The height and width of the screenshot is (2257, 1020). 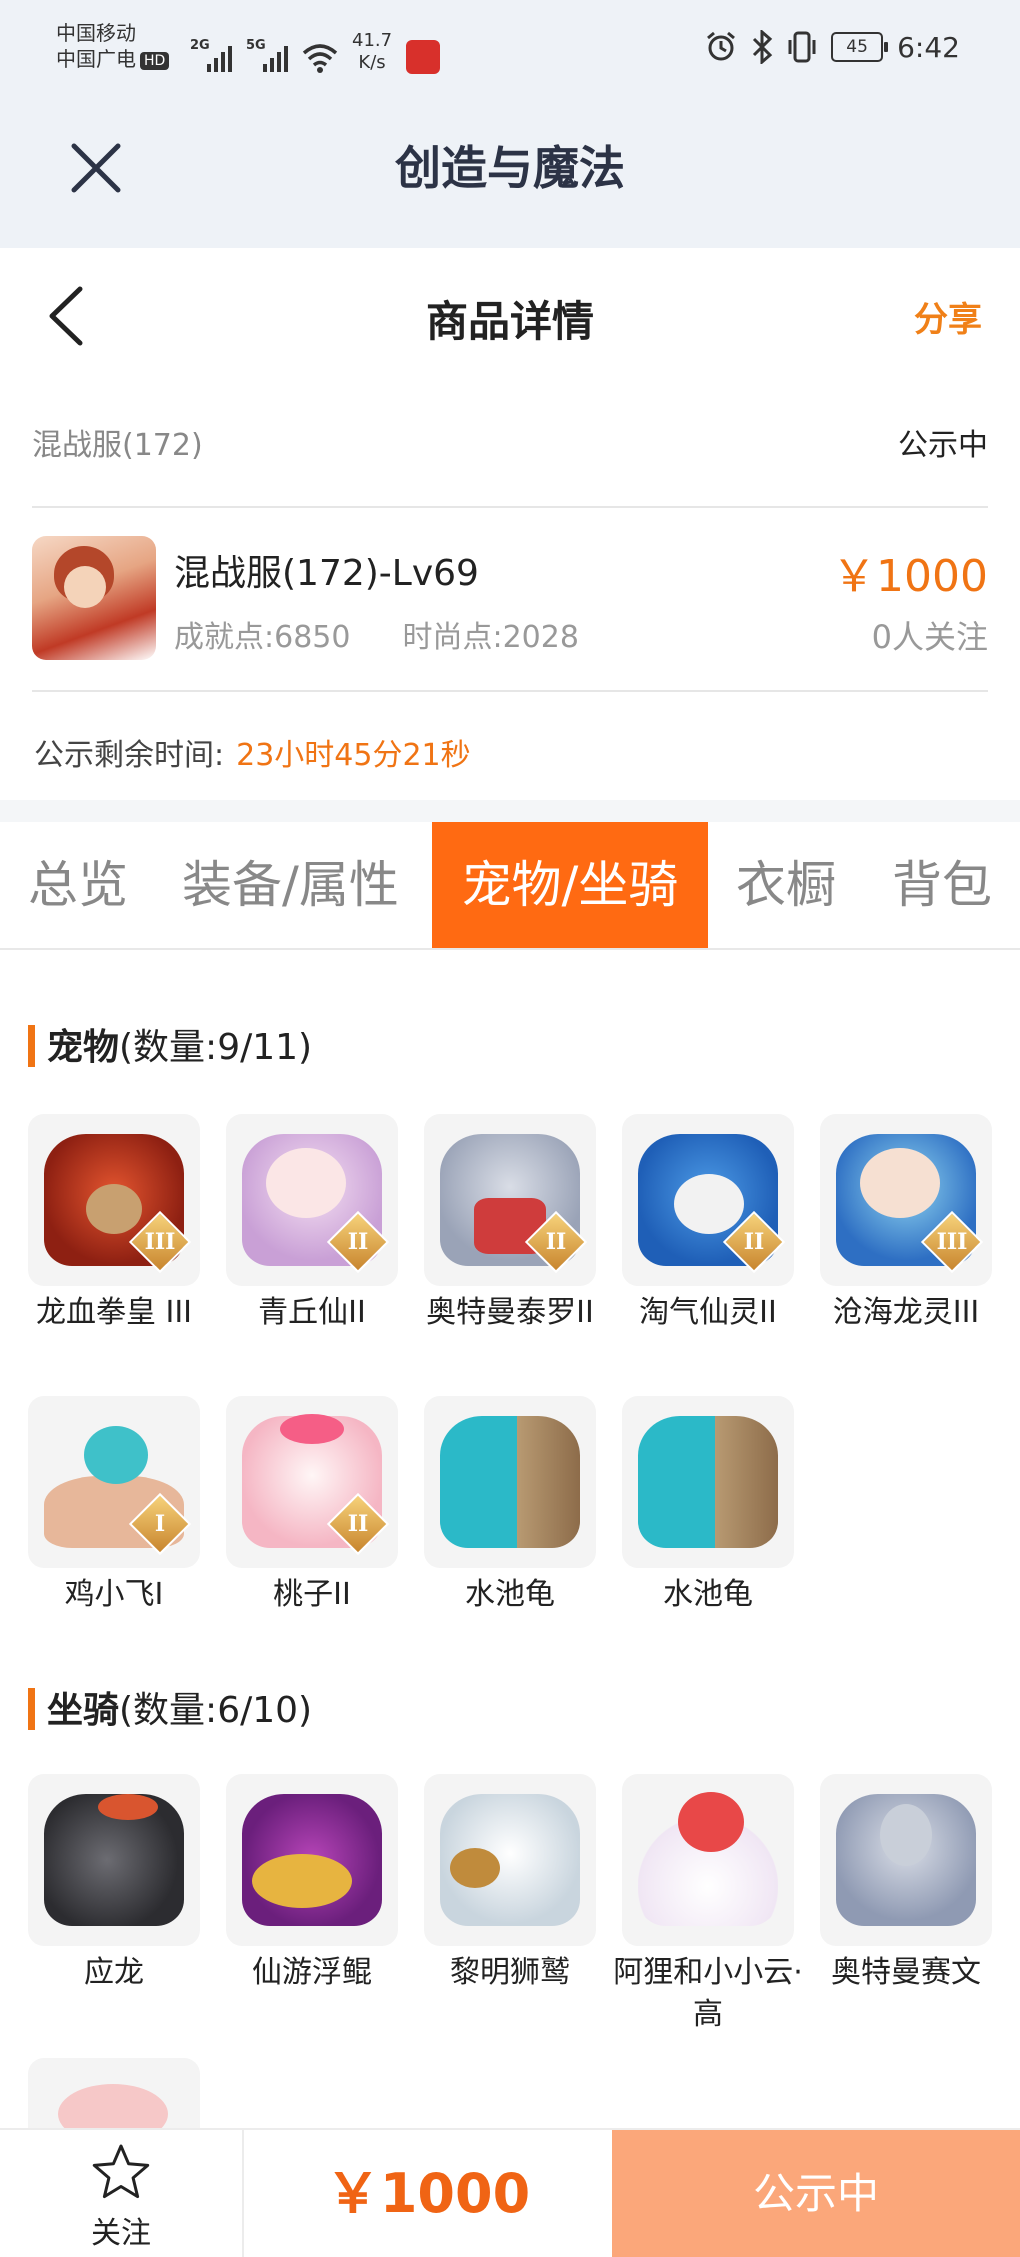 I want to click on pet-item: II 奥特曼泰罗II, so click(x=510, y=1224).